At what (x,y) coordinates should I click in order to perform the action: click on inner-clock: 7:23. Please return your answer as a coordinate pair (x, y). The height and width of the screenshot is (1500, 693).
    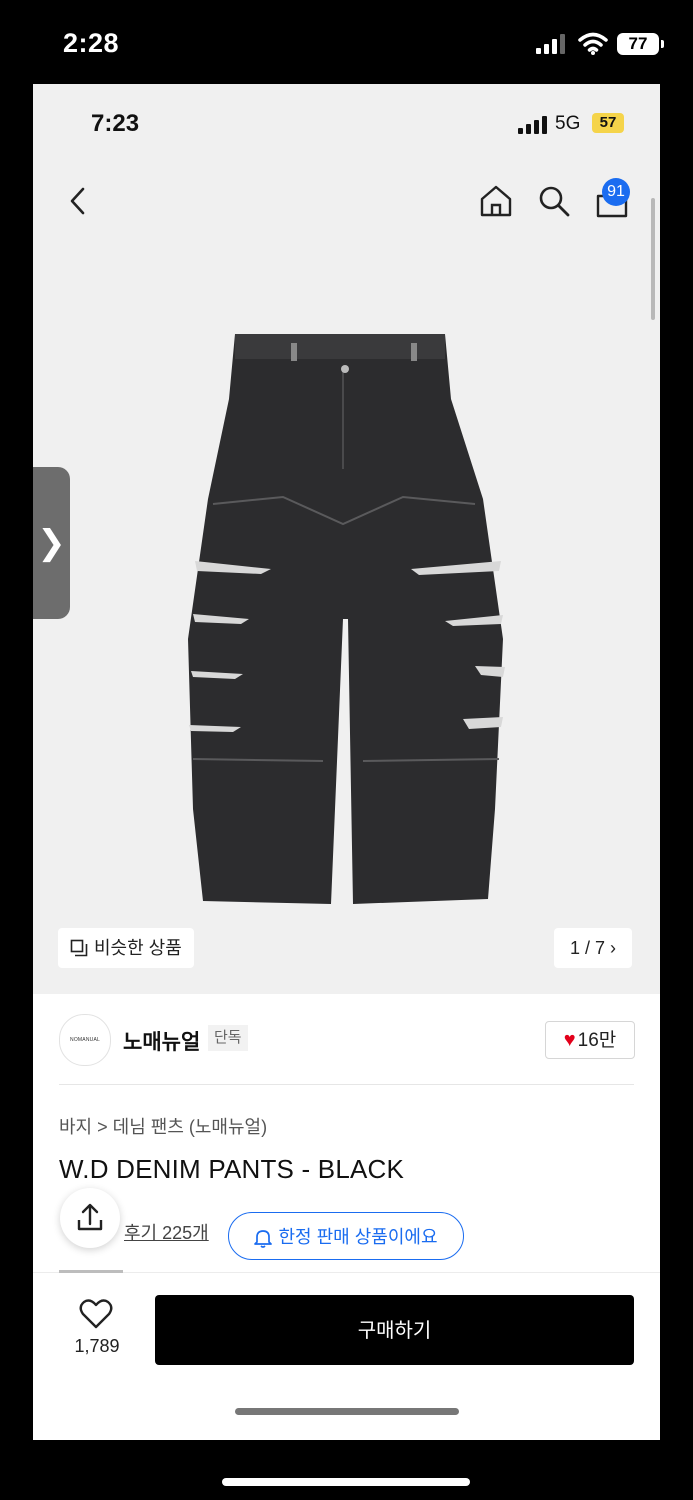
    Looking at the image, I should click on (115, 123).